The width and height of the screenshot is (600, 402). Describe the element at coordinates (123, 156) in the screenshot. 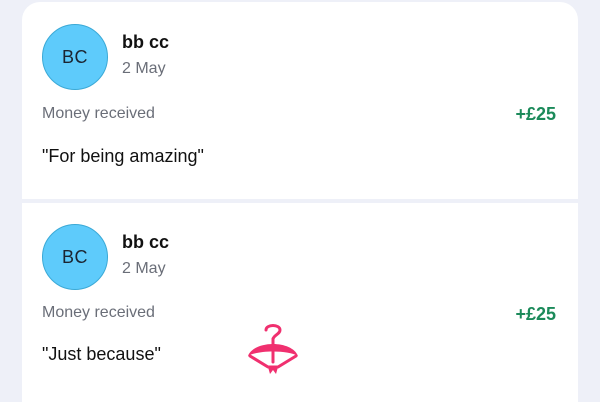

I see `transaction-message: "For being amazing"` at that location.